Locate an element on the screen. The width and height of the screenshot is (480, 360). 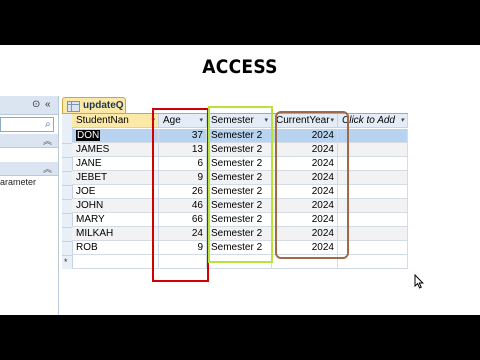
cell-studentname: ROB is located at coordinates (115, 248).